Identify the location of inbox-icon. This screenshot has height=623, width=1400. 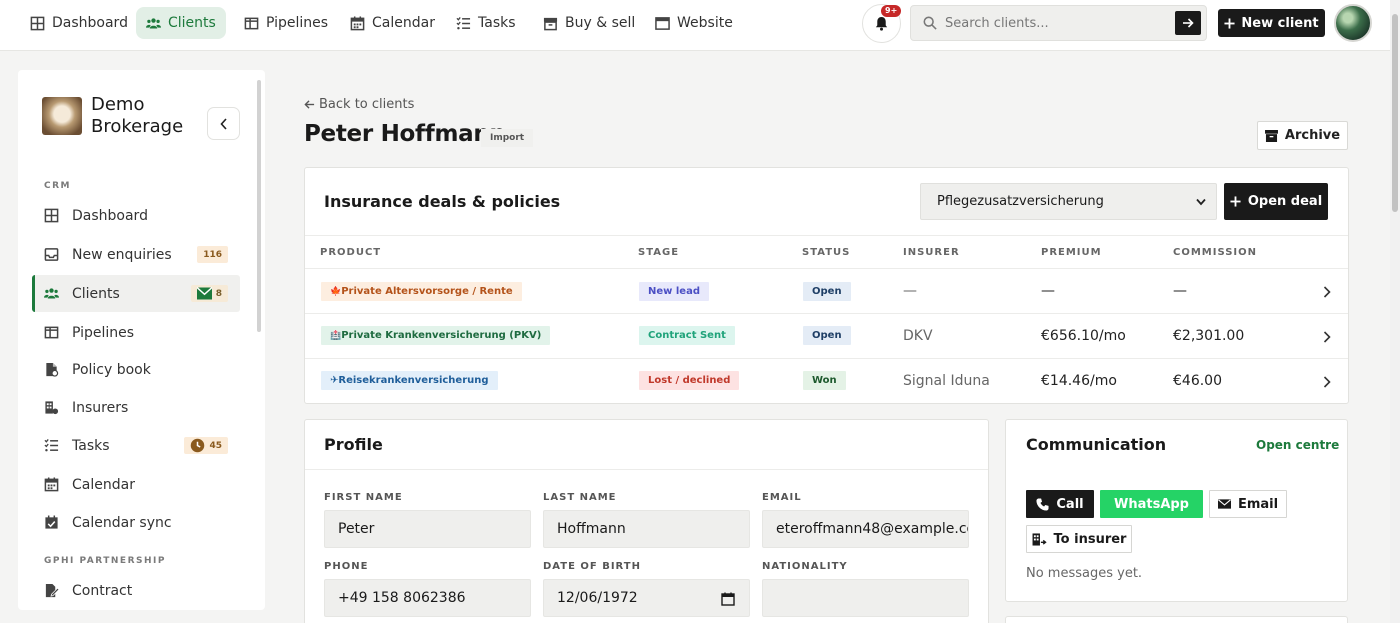
(51, 254).